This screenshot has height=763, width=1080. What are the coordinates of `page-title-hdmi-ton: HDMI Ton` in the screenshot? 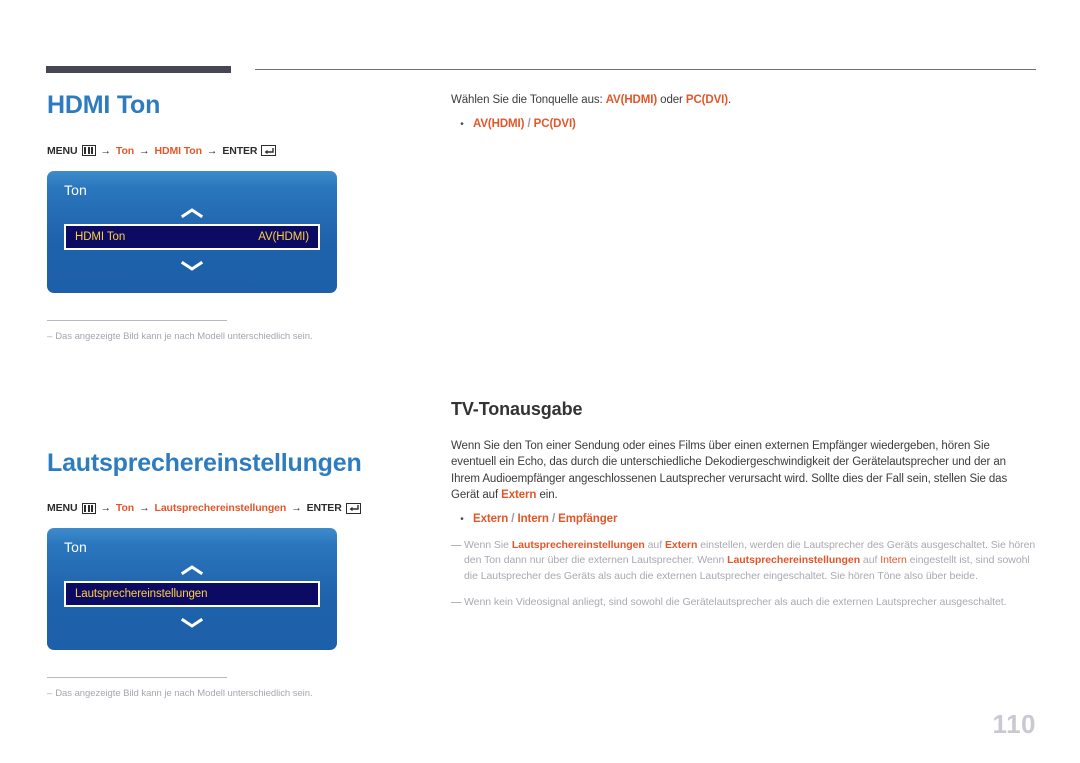 It's located at (104, 105).